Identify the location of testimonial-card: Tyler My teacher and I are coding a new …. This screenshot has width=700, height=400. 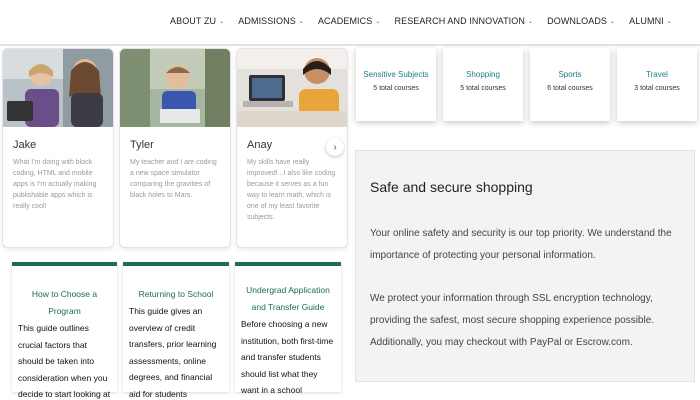
(175, 148).